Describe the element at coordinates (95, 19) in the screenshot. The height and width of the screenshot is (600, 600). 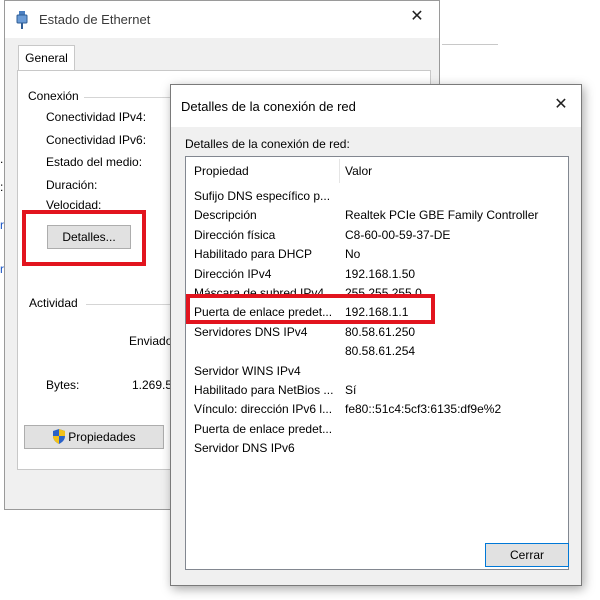
I see `window-title: Estado de Ethernet` at that location.